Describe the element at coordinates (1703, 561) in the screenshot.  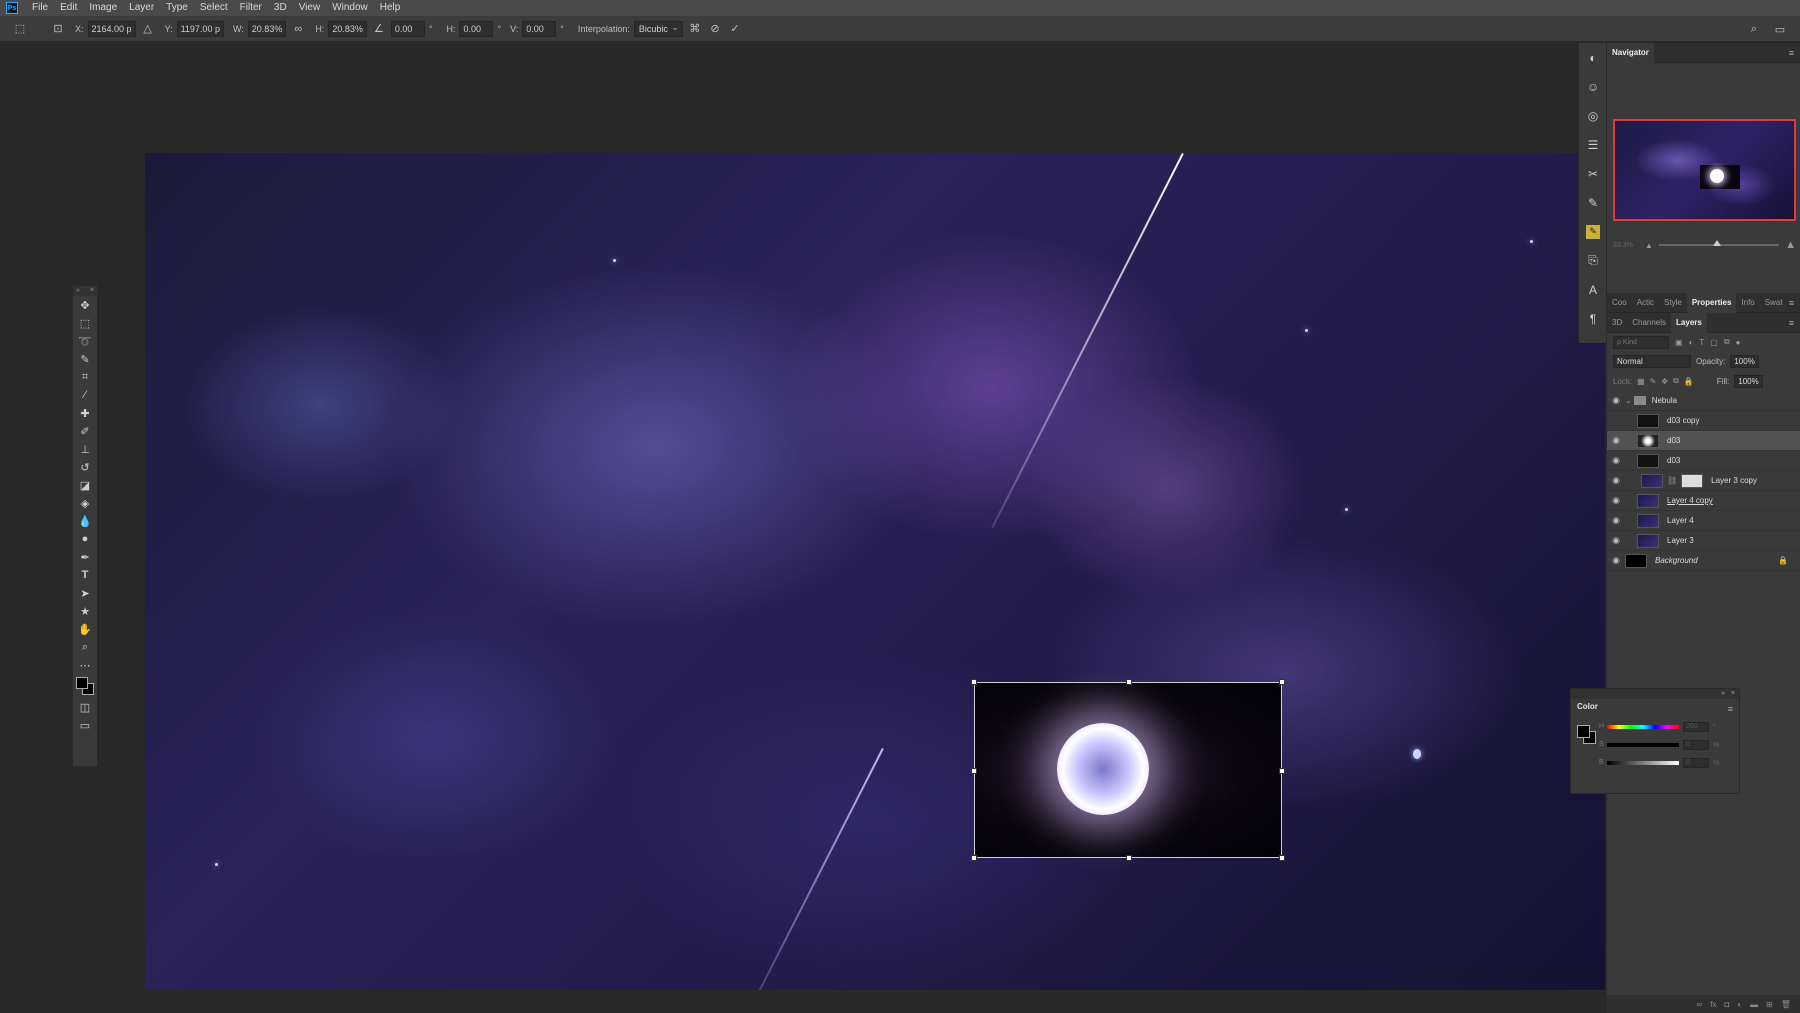
I see `layer-row: ◉ Background 🔒` at that location.